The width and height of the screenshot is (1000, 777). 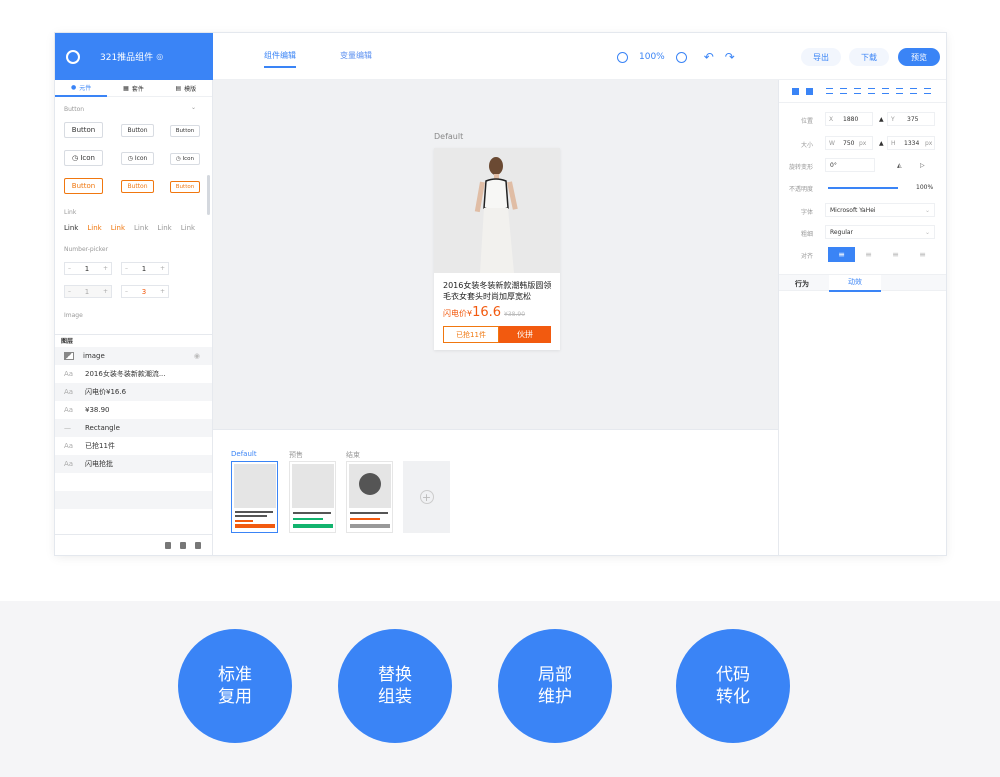 What do you see at coordinates (843, 91) in the screenshot?
I see `align-center-icon` at bounding box center [843, 91].